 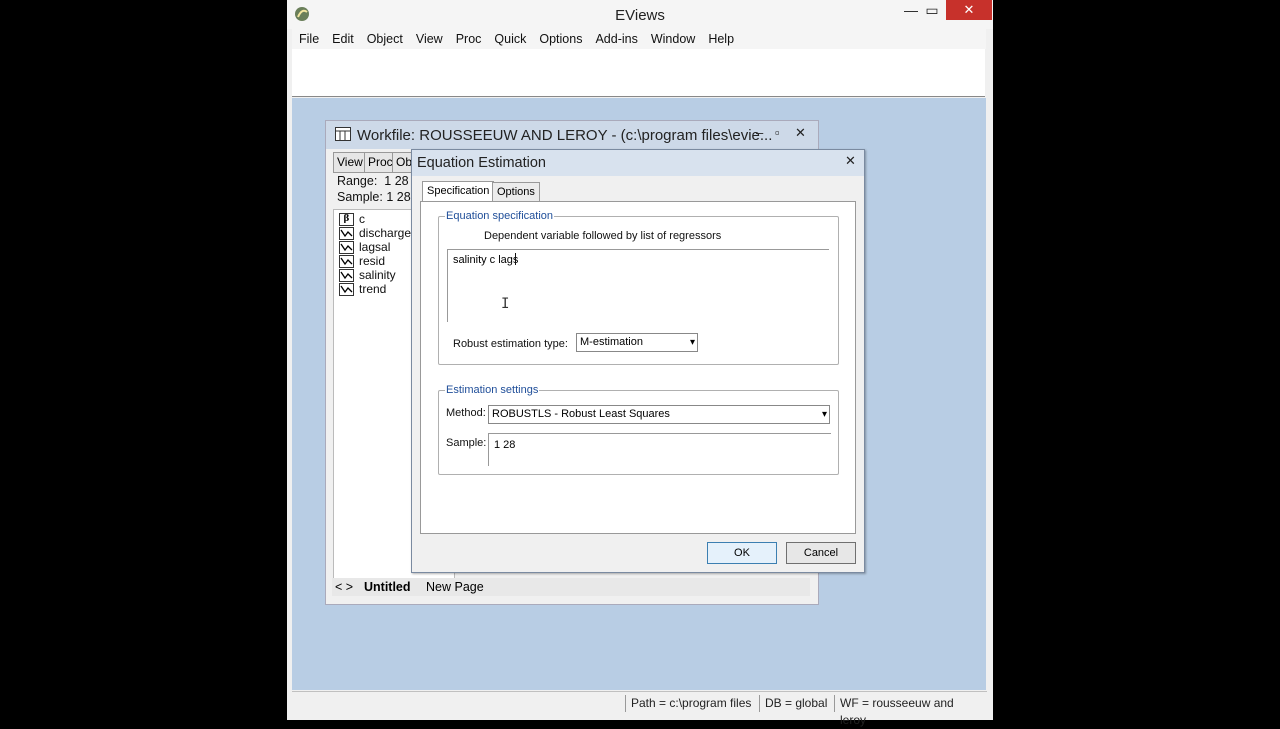 What do you see at coordinates (458, 192) in the screenshot?
I see `tab-specification: Specification` at bounding box center [458, 192].